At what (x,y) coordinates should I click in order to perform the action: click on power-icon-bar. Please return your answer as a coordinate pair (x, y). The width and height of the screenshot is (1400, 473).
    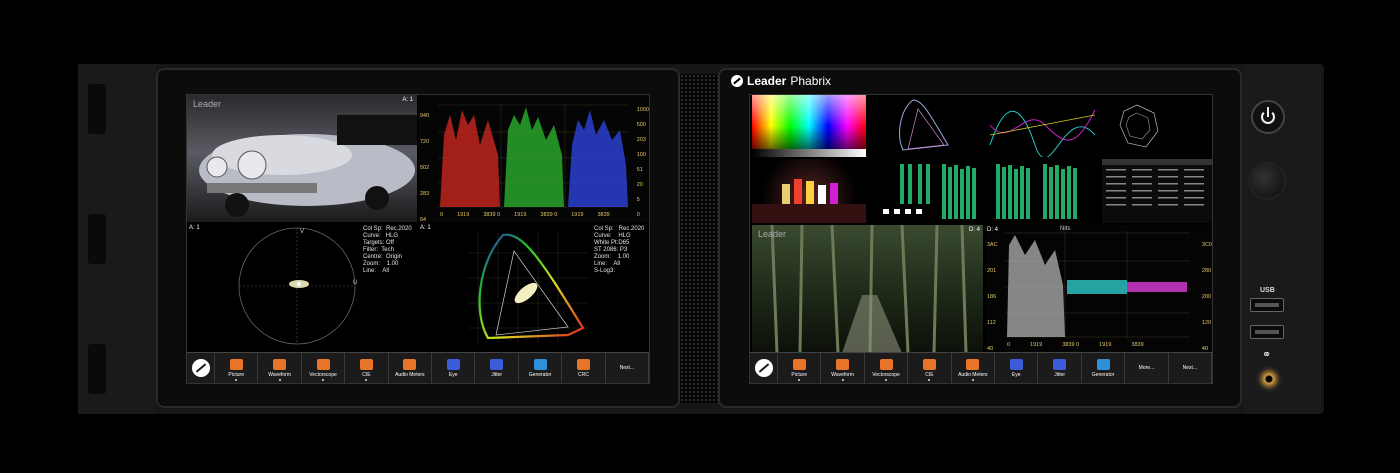
    Looking at the image, I should click on (1268, 112).